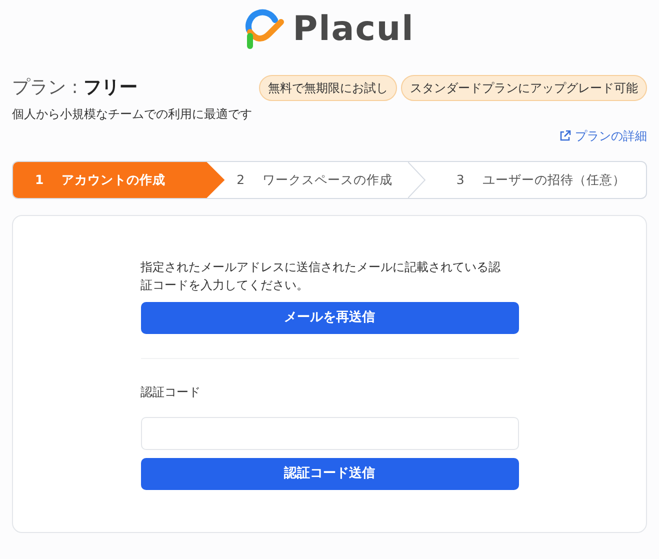 The image size is (659, 559). I want to click on step-label: ユーザーの招待（任意）, so click(554, 179).